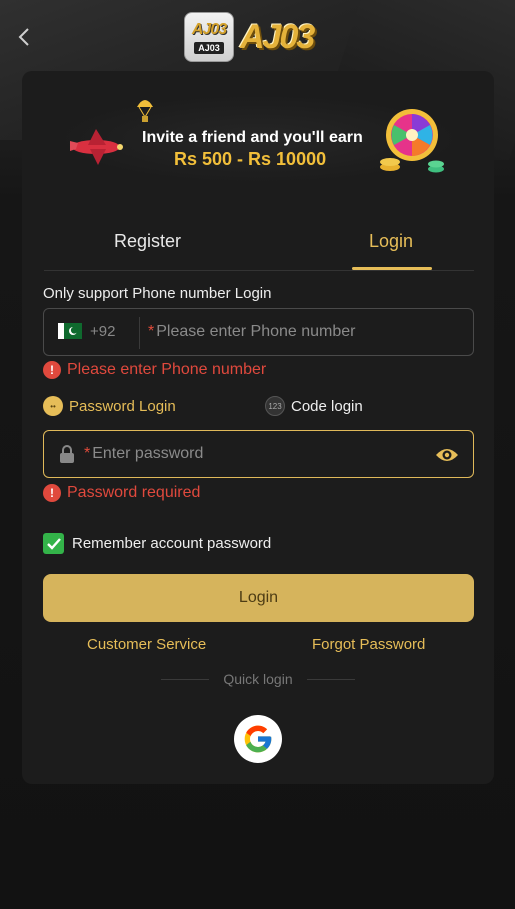 Image resolution: width=515 pixels, height=909 pixels. Describe the element at coordinates (102, 331) in the screenshot. I see `country-code: +92` at that location.